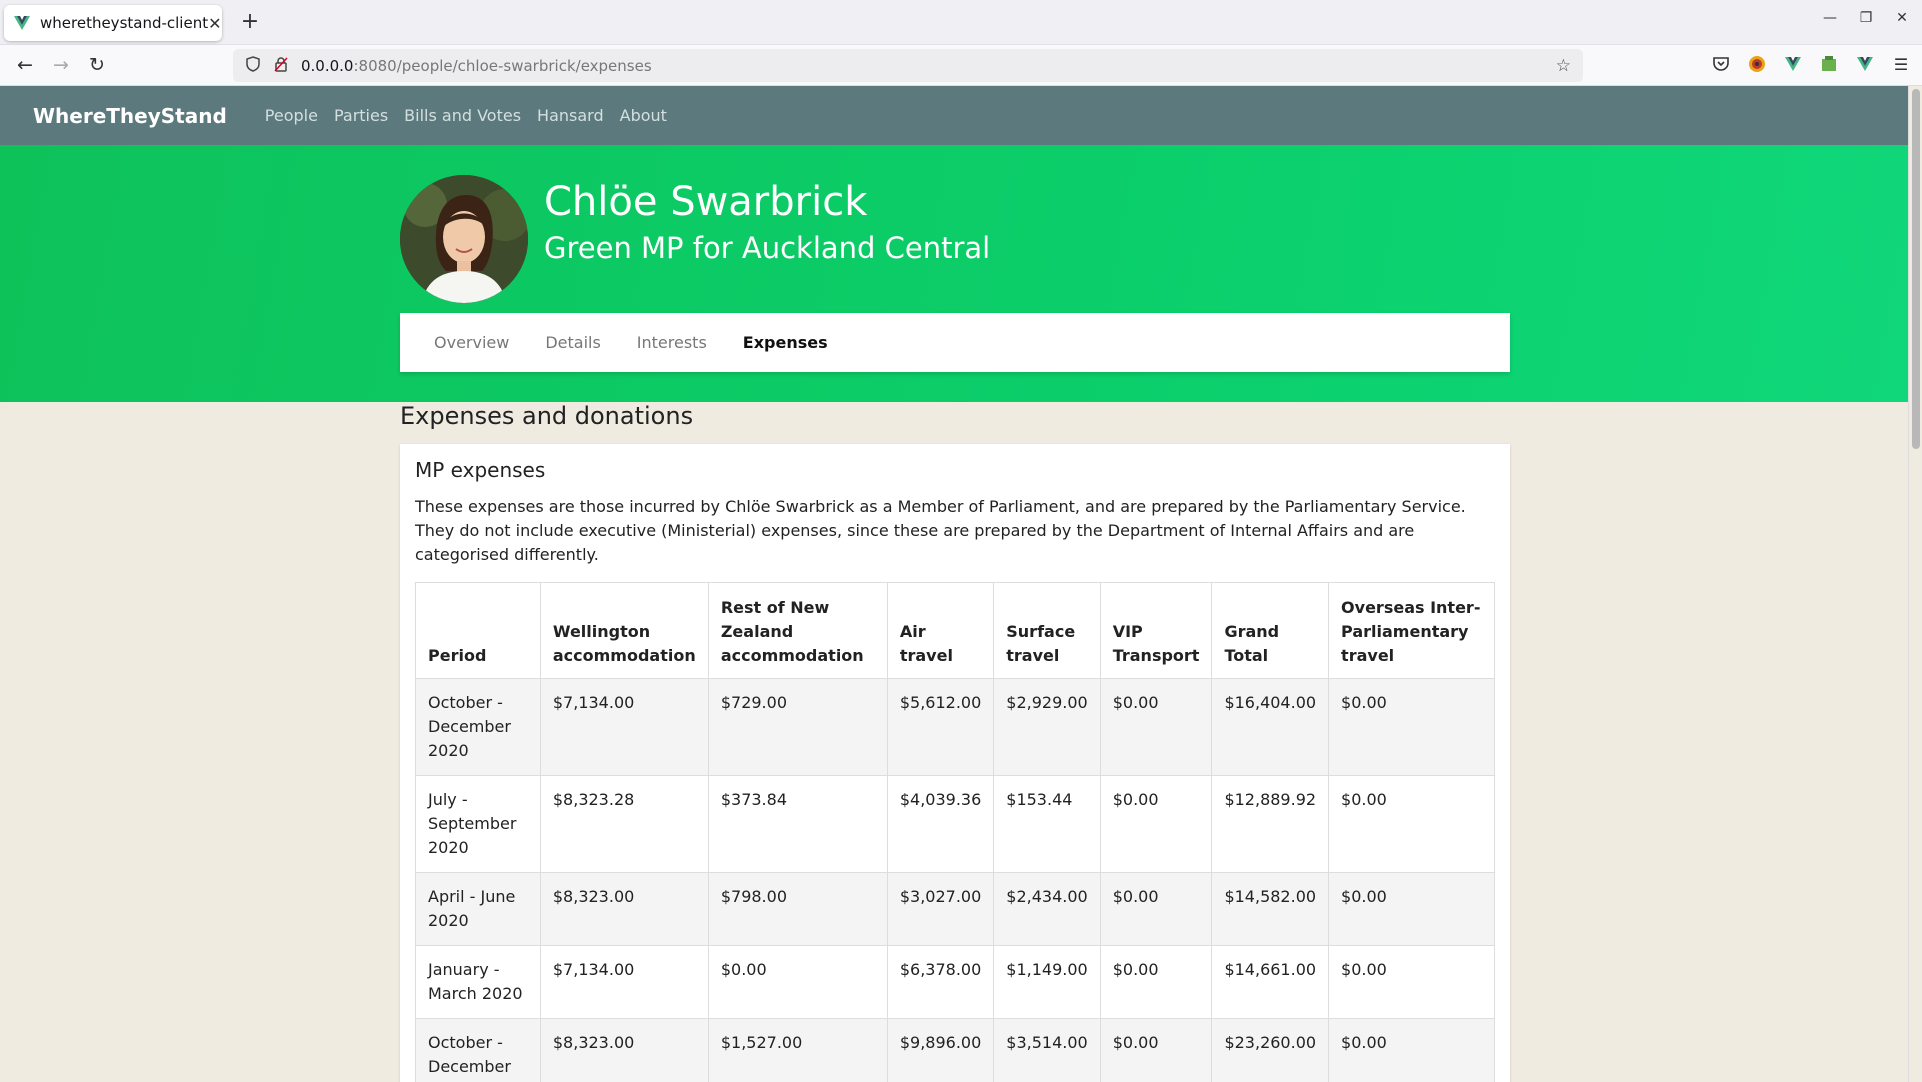  What do you see at coordinates (478, 1050) in the screenshot?
I see `period-cell: October - December` at bounding box center [478, 1050].